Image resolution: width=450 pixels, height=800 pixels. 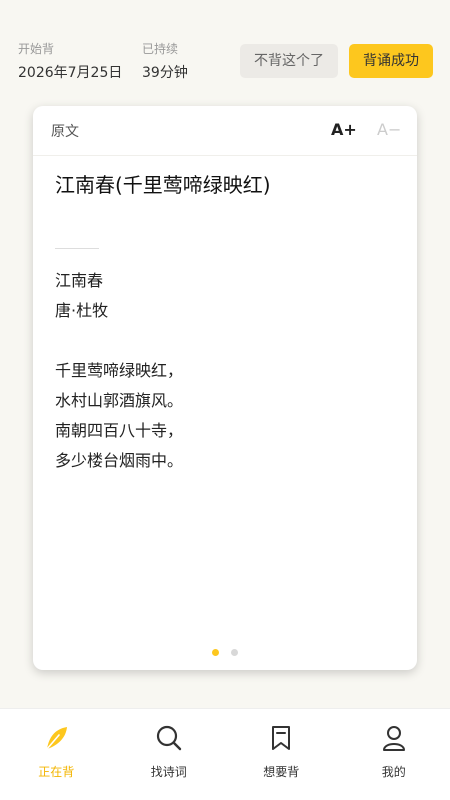 I want to click on duration-label: 已持续, so click(x=160, y=49).